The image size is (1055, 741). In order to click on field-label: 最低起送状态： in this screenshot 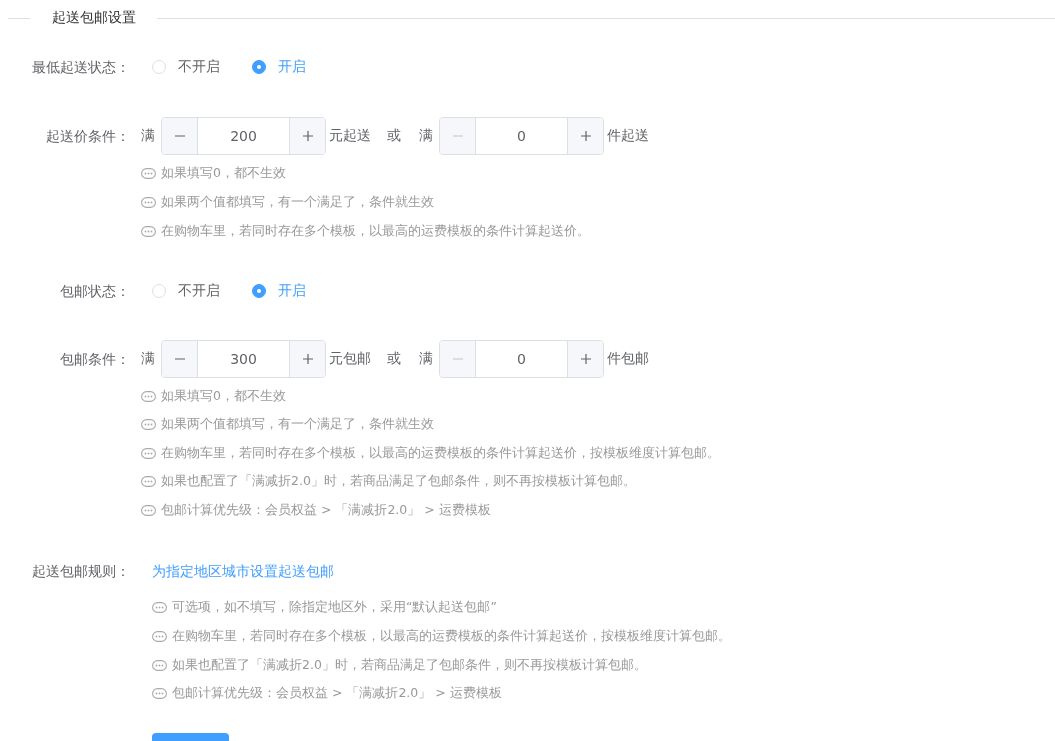, I will do `click(80, 67)`.